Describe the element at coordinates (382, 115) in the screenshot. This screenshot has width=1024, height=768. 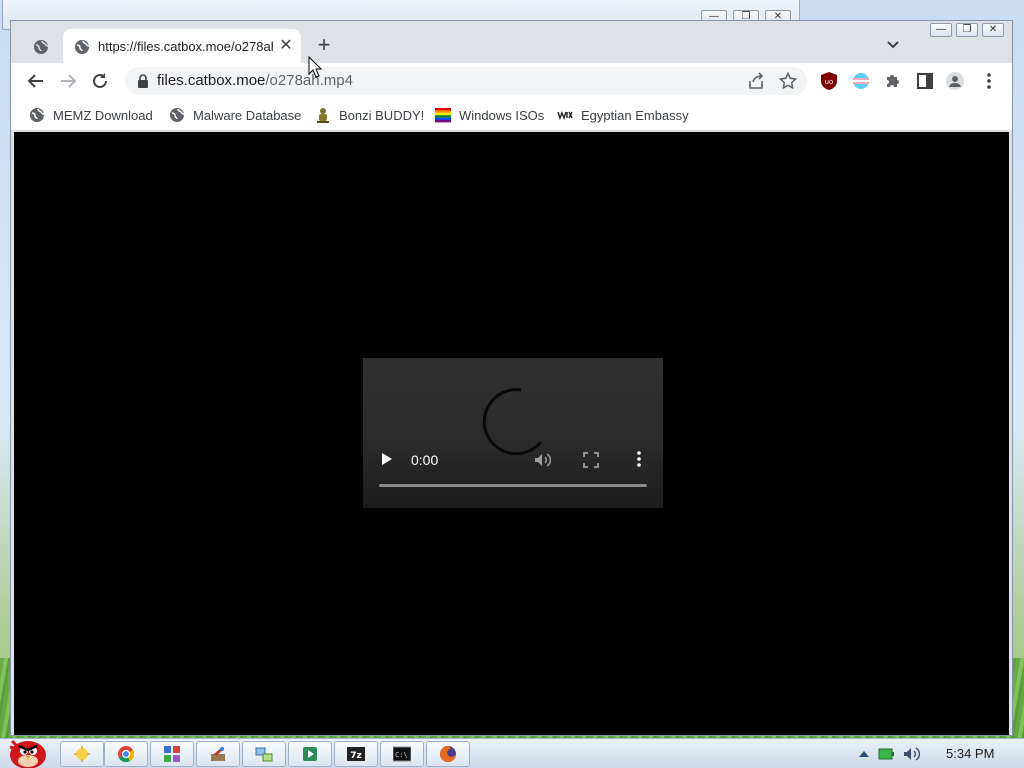
I see `bookmark-label: Bonzi BUDDY!` at that location.